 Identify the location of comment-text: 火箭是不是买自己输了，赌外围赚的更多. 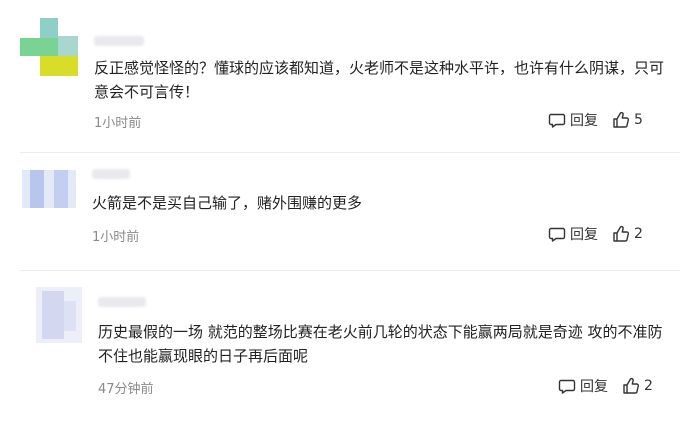
(227, 203).